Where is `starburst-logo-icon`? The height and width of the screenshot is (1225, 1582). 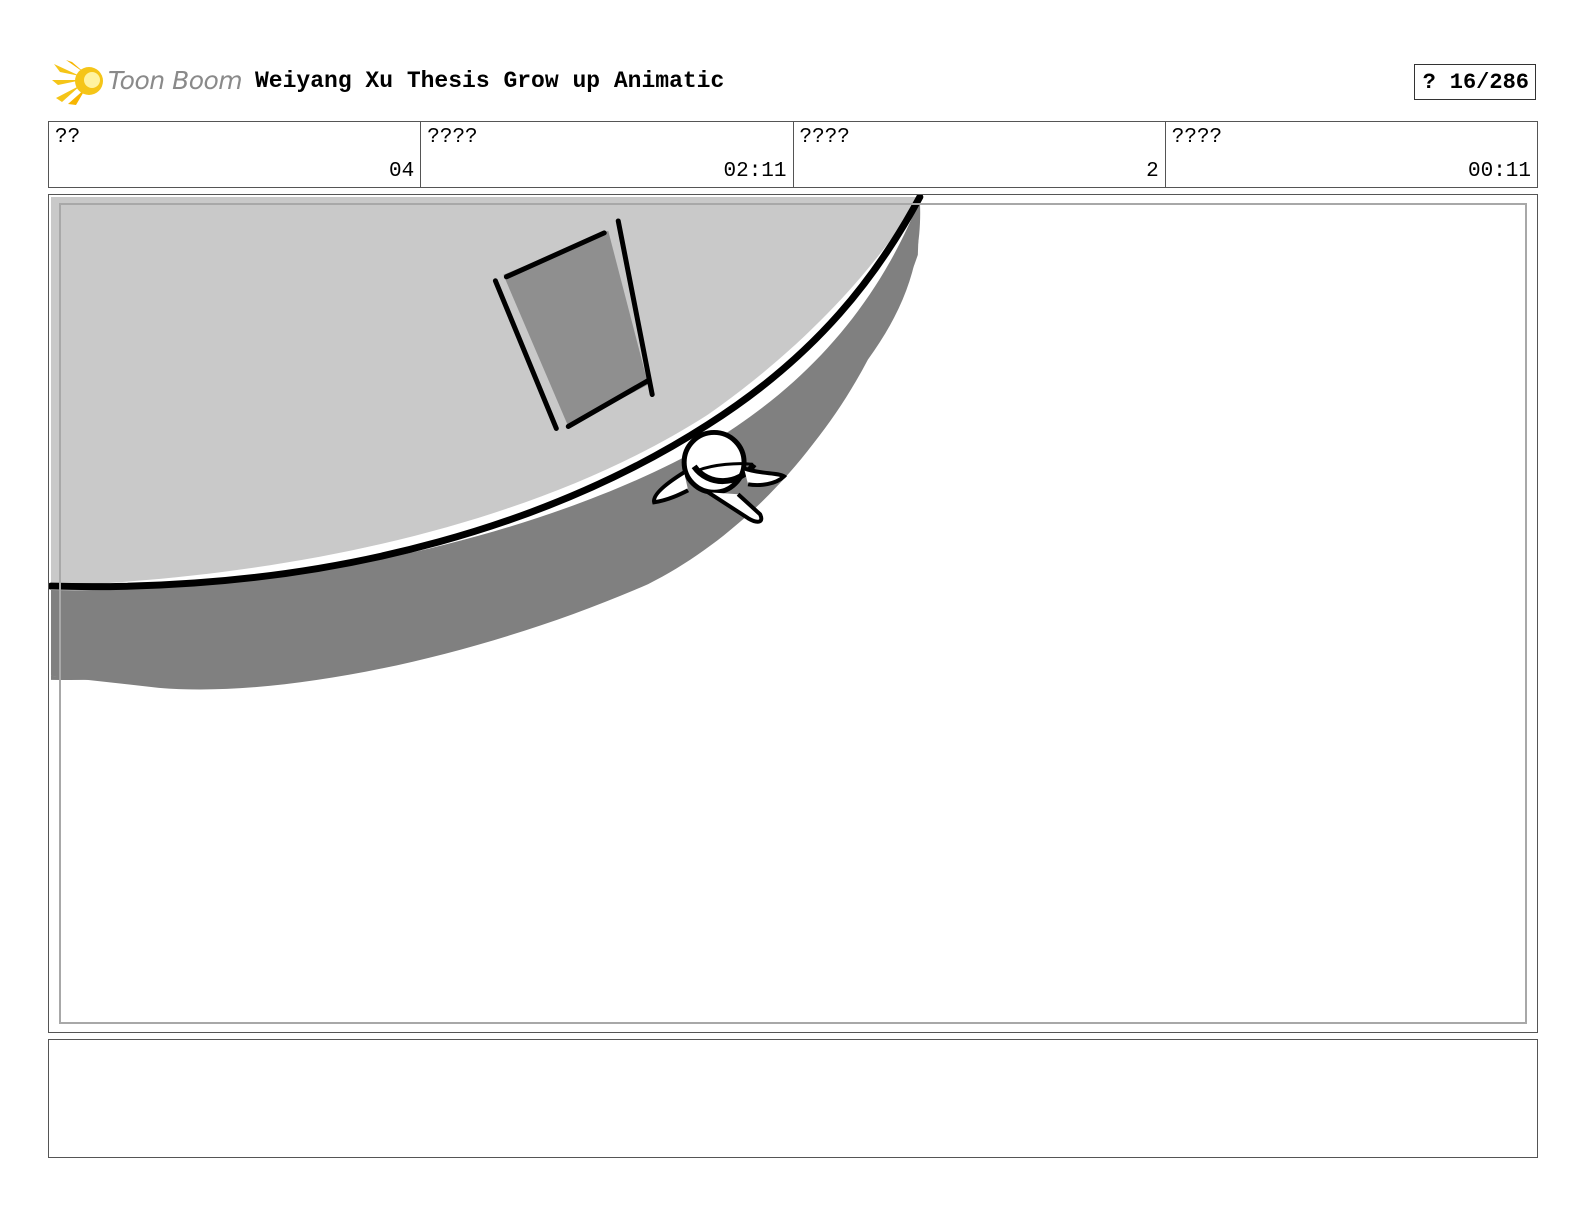 starburst-logo-icon is located at coordinates (77, 82).